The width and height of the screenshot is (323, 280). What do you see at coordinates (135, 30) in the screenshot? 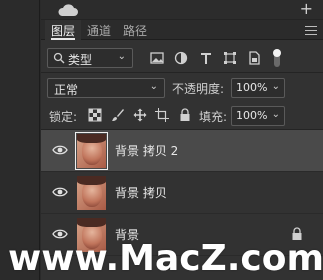
I see `tab-paths: 路径` at bounding box center [135, 30].